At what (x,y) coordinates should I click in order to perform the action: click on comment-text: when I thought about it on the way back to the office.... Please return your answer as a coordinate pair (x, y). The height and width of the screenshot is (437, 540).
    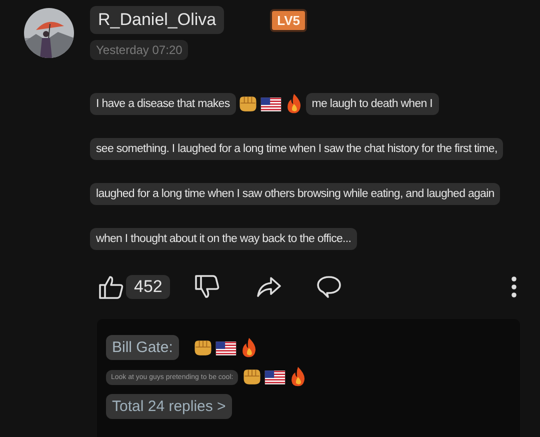
    Looking at the image, I should click on (224, 239).